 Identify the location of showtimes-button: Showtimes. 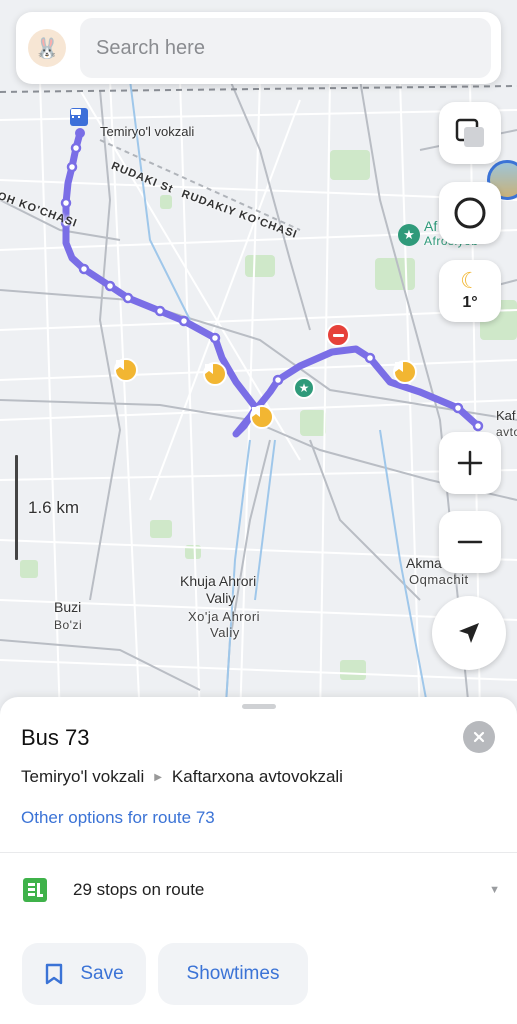
(233, 974).